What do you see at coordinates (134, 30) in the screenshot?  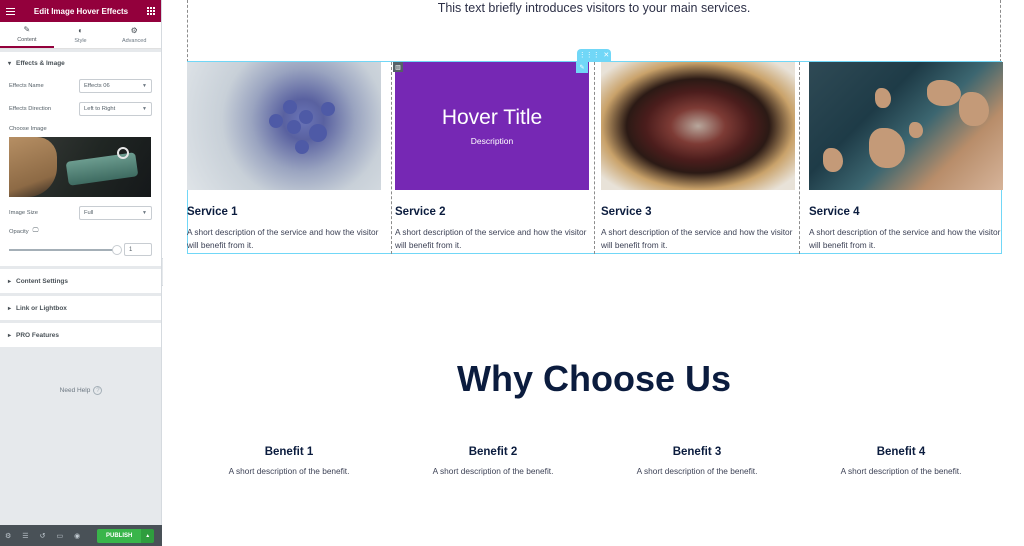 I see `gear-icon: ⚙` at bounding box center [134, 30].